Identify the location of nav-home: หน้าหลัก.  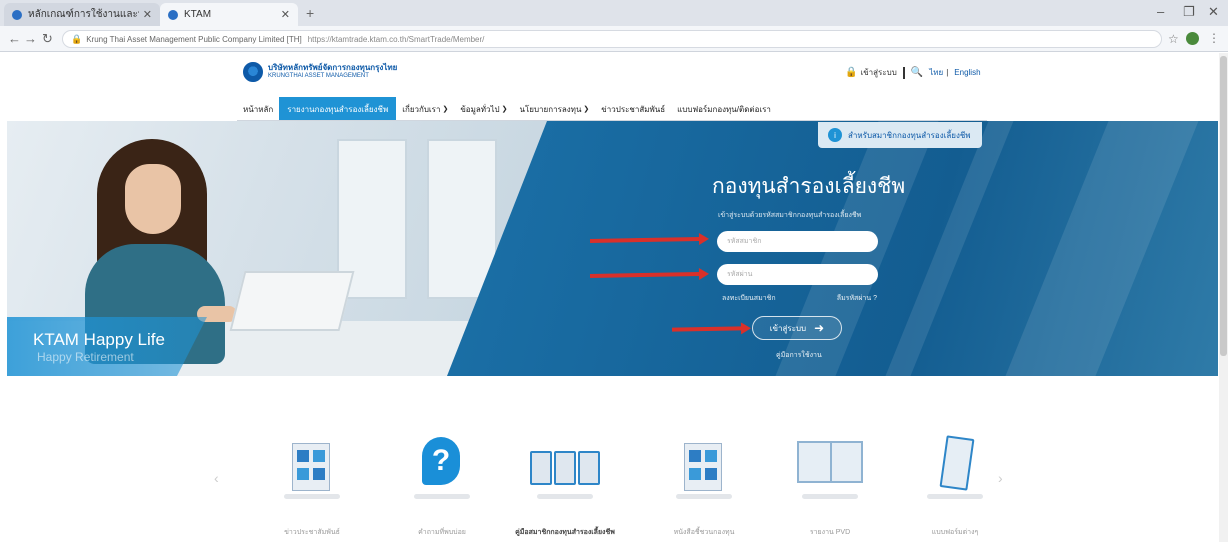
(258, 109).